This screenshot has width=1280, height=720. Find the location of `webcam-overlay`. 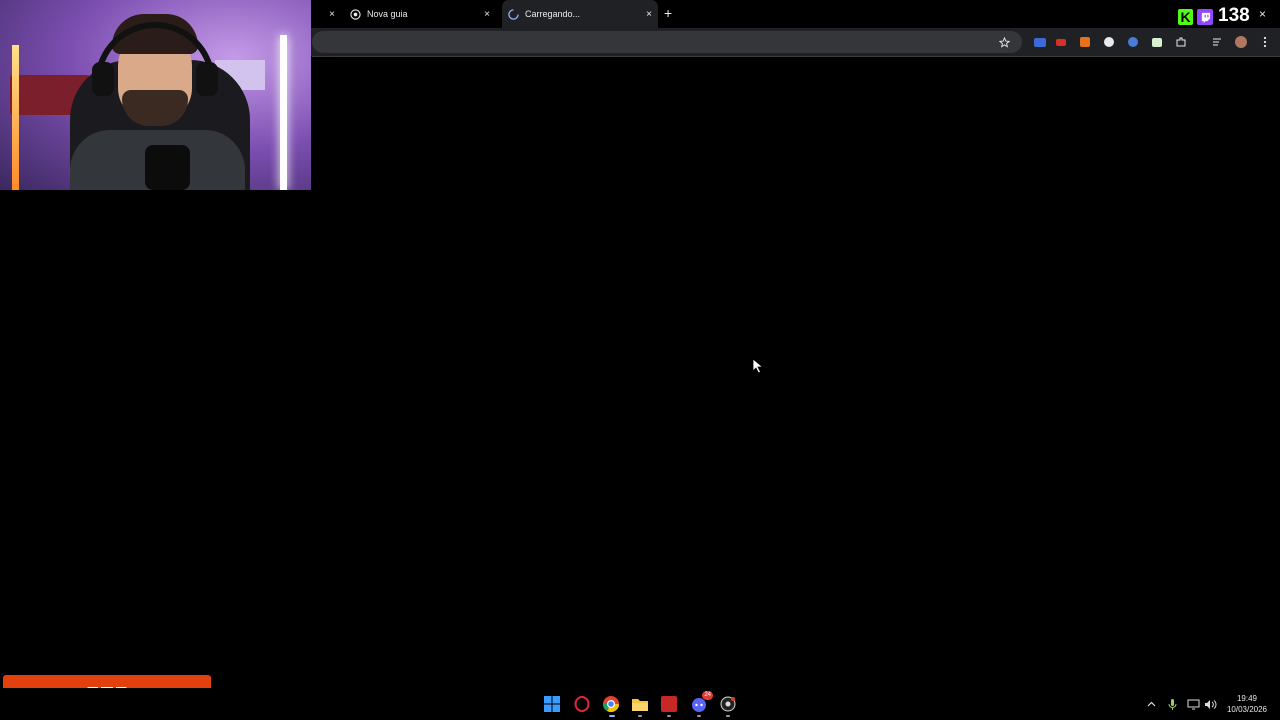

webcam-overlay is located at coordinates (155, 95).